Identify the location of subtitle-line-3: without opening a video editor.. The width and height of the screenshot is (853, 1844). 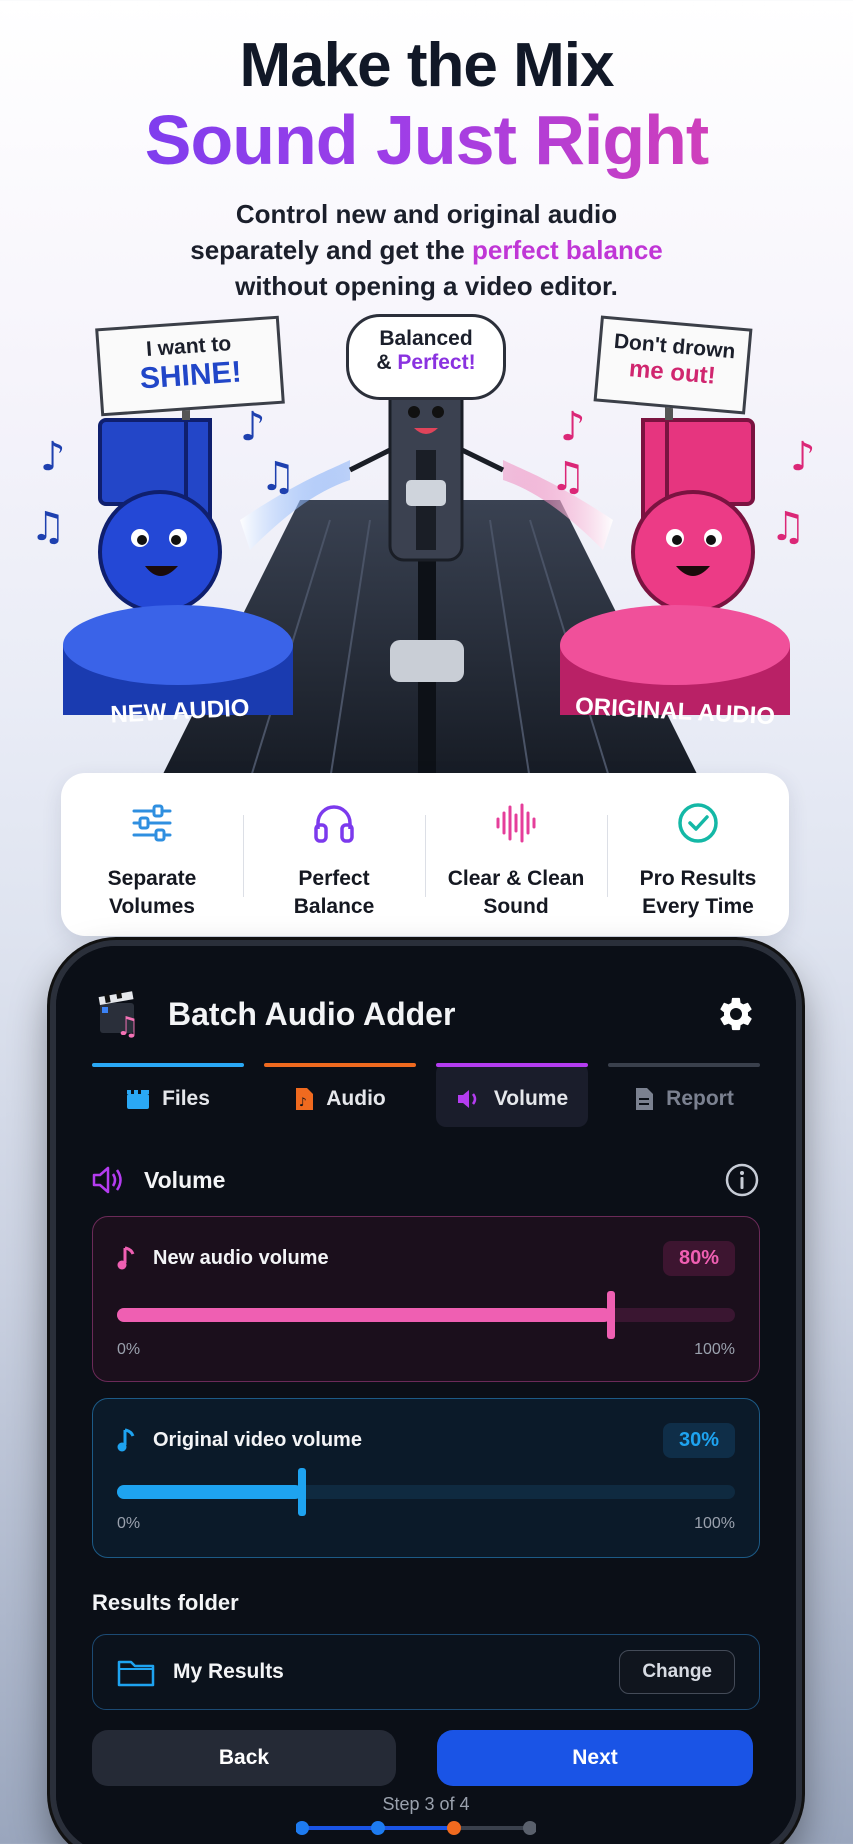
(426, 286).